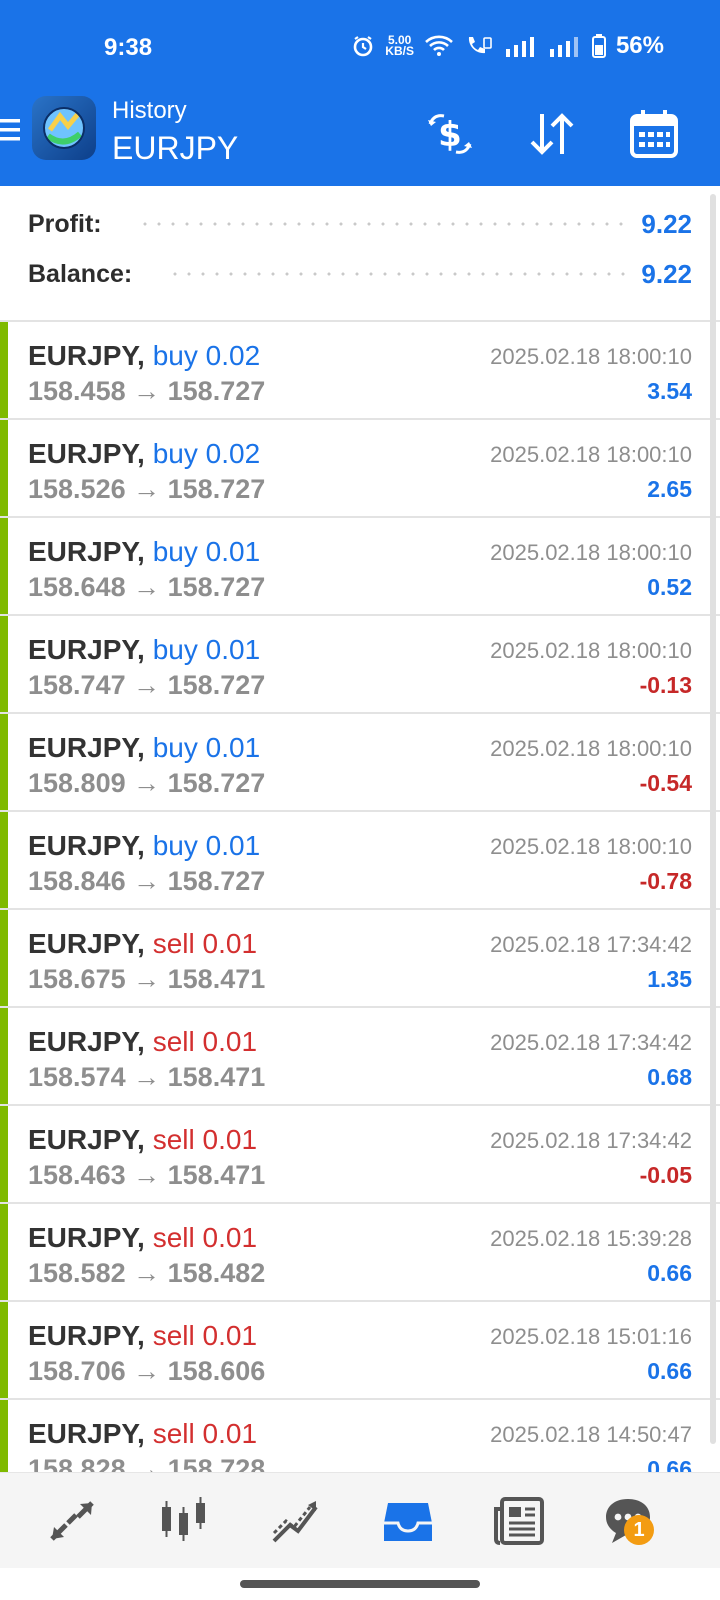  Describe the element at coordinates (591, 1434) in the screenshot. I see `trade-time: 2025.02.18 14:50:47` at that location.